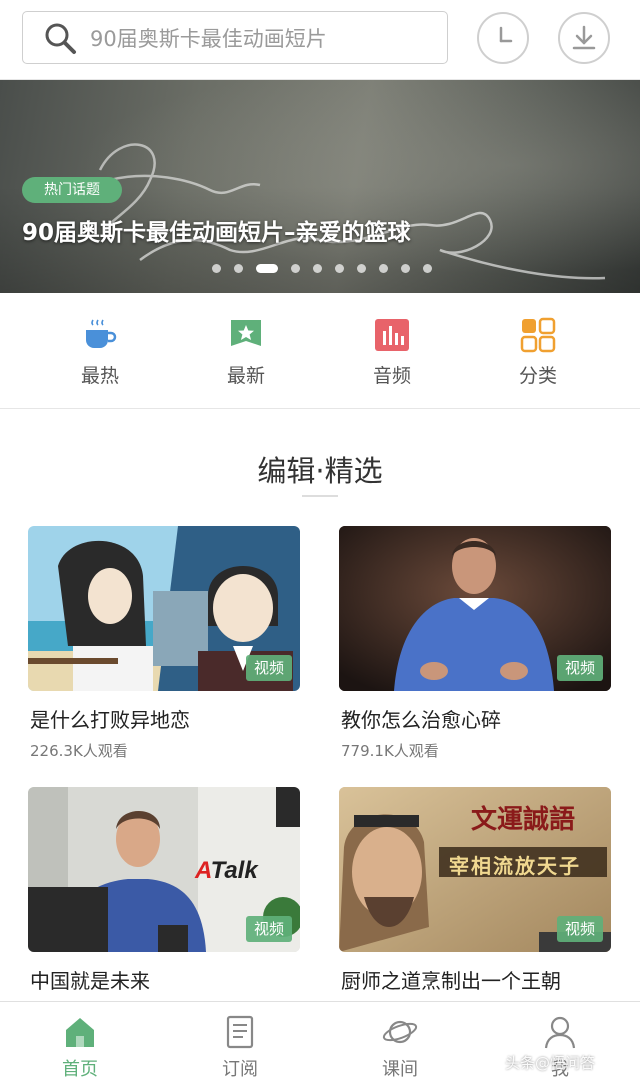 The height and width of the screenshot is (1087, 640). Describe the element at coordinates (110, 718) in the screenshot. I see `video-title: 是什么打败异地恋` at that location.